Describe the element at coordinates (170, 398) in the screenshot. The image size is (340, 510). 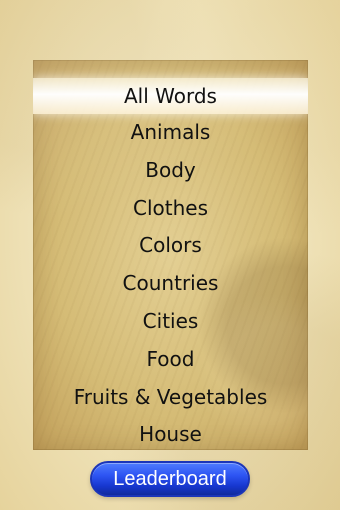
I see `category-fruits-vegetables: Fruits & Vegetables` at that location.